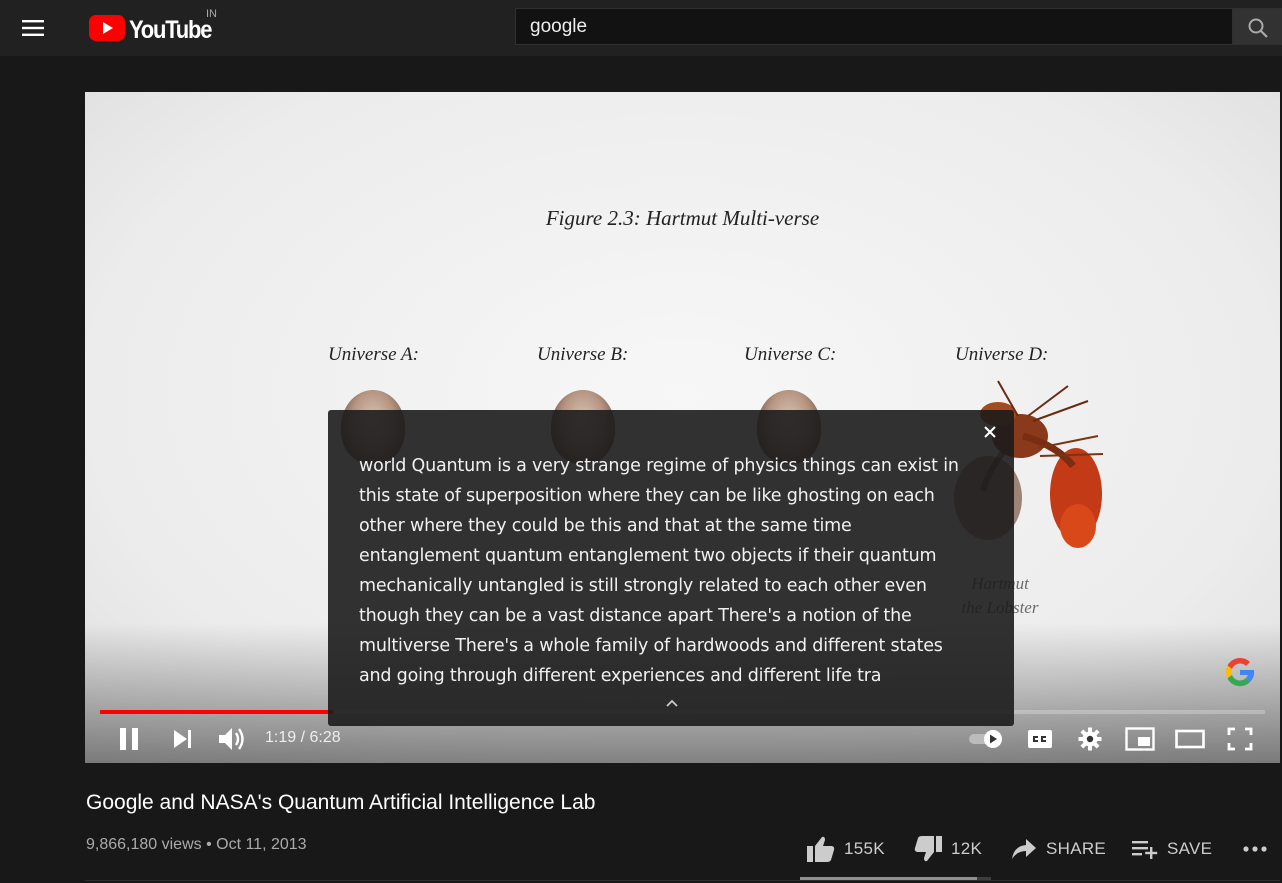 The width and height of the screenshot is (1282, 883). Describe the element at coordinates (582, 355) in the screenshot. I see `universe-label-b: Universe B:` at that location.